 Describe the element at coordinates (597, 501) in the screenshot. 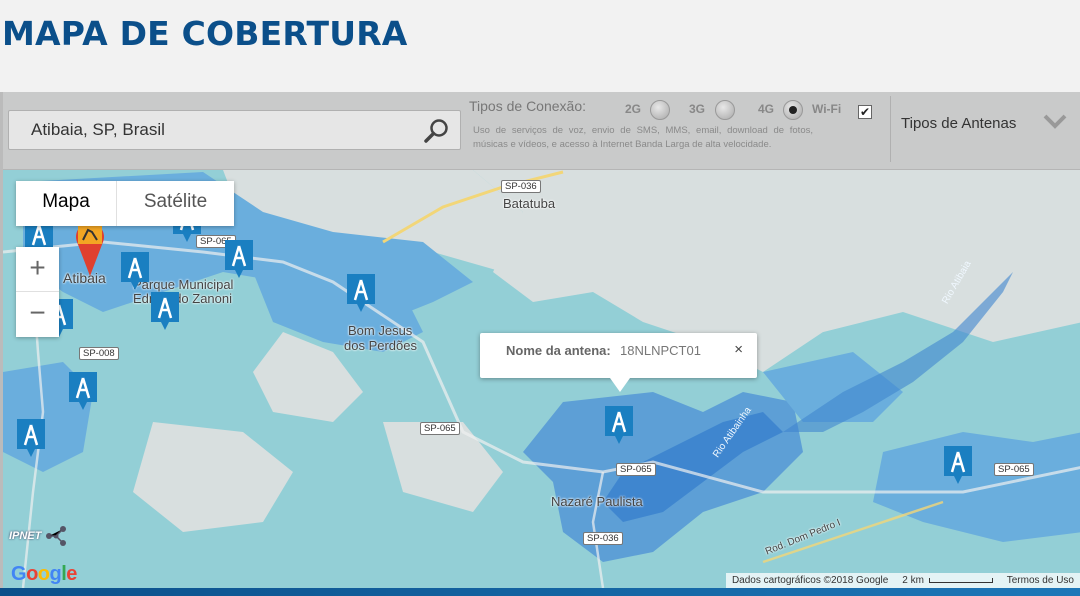

I see `place-label: Nazaré Paulista` at that location.